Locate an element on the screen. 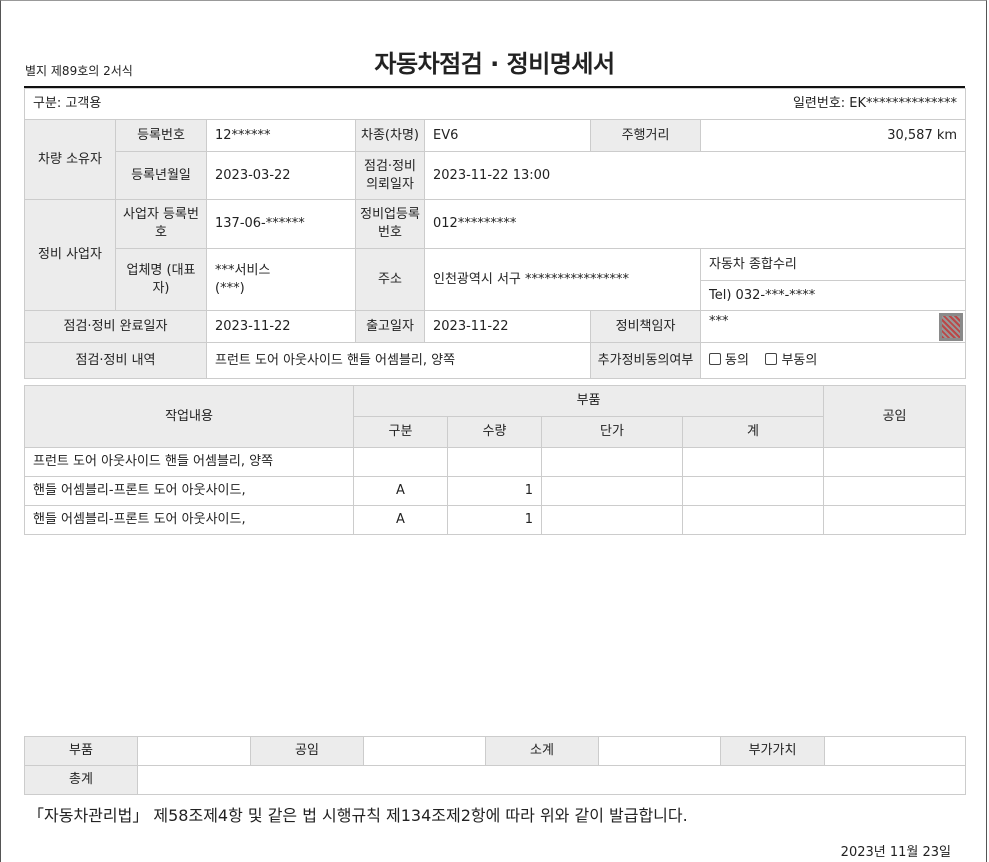  agree-label: 동의 is located at coordinates (737, 360).